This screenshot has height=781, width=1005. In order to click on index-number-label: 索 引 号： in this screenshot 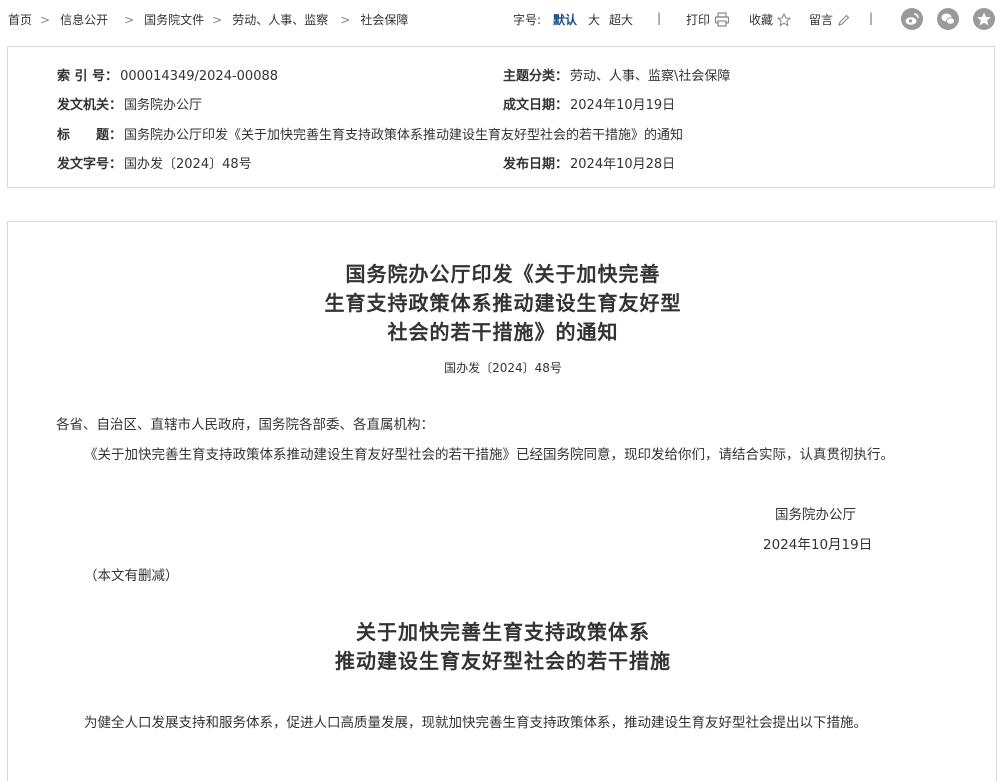, I will do `click(88, 76)`.